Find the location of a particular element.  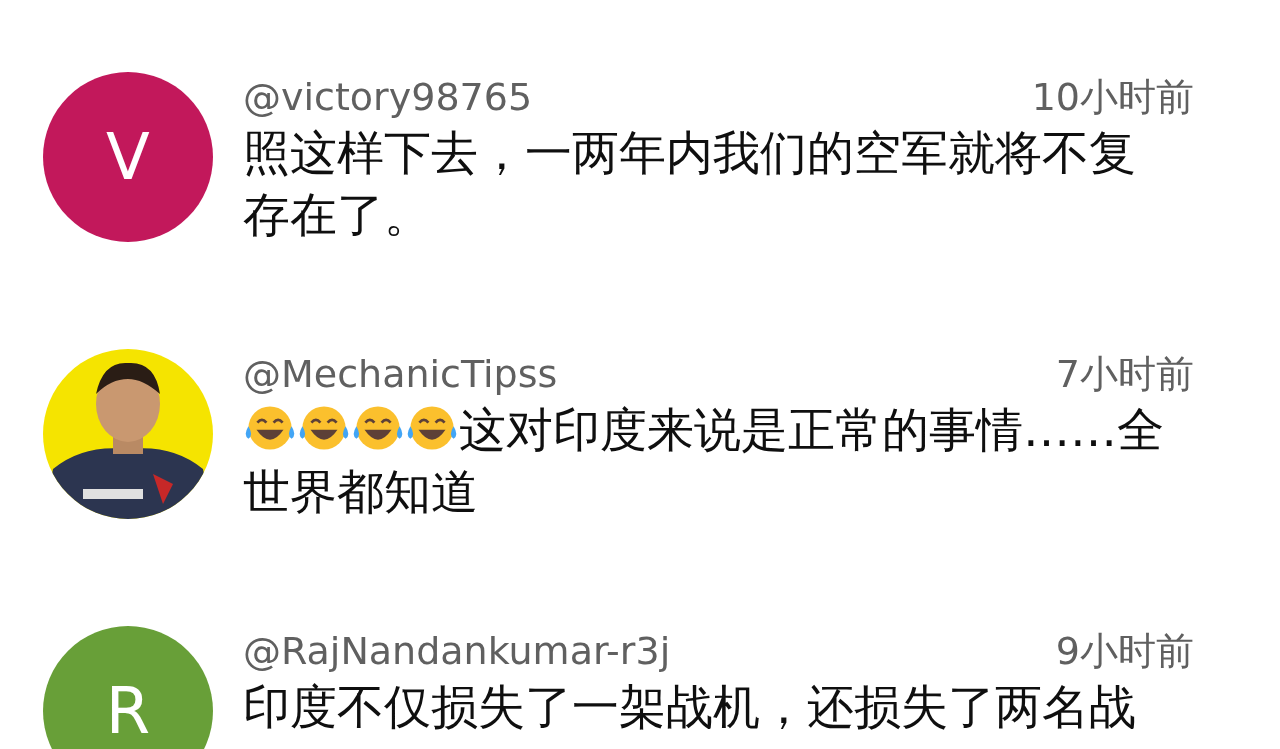

comment-time: 10小时前 is located at coordinates (1112, 97).